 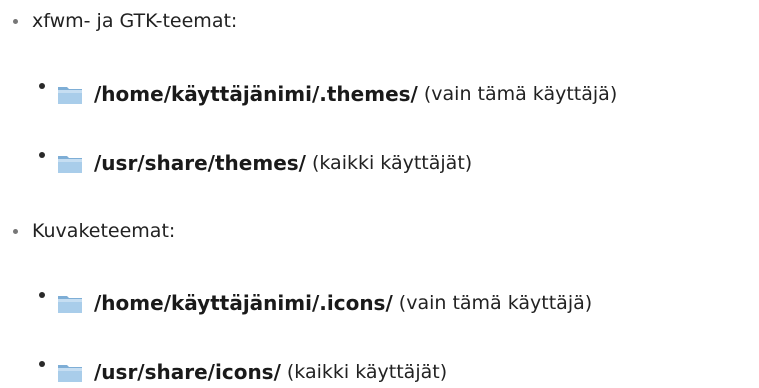 What do you see at coordinates (187, 372) in the screenshot?
I see `path-text: /usr/share/icons/` at bounding box center [187, 372].